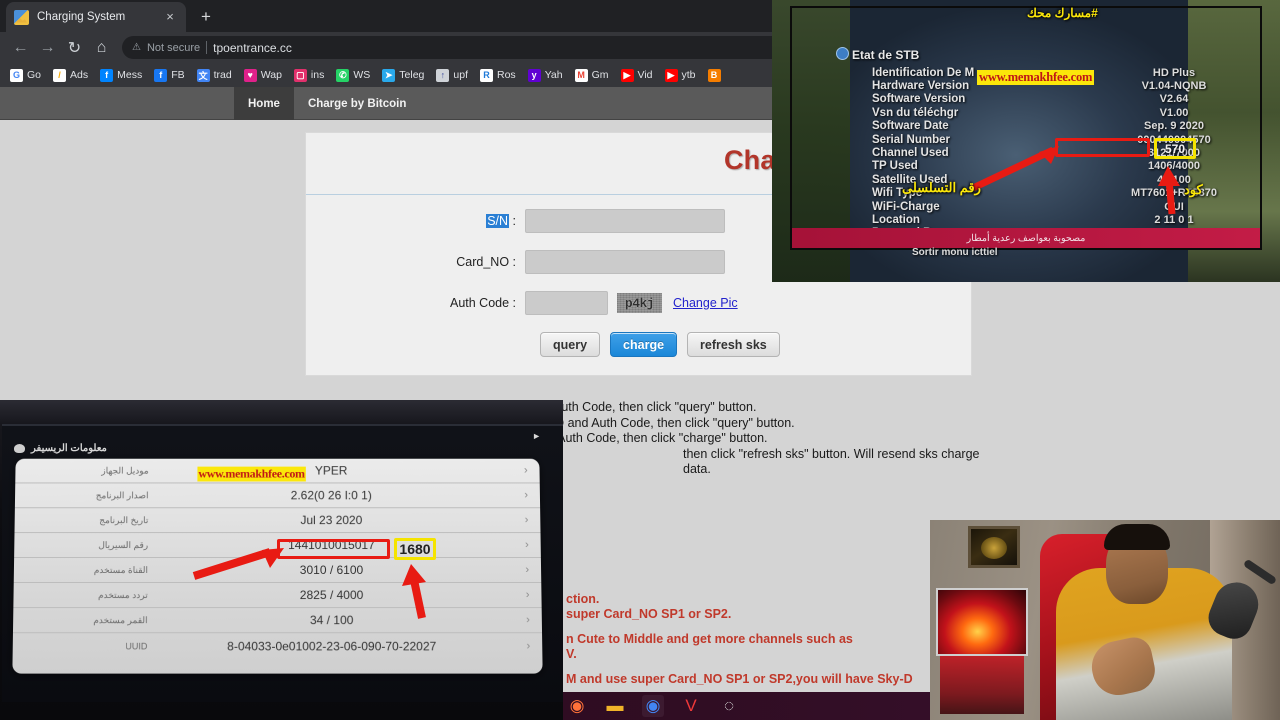  Describe the element at coordinates (331, 495) in the screenshot. I see `receiver-row-value: 2.62(0 26 I:0 1)` at that location.